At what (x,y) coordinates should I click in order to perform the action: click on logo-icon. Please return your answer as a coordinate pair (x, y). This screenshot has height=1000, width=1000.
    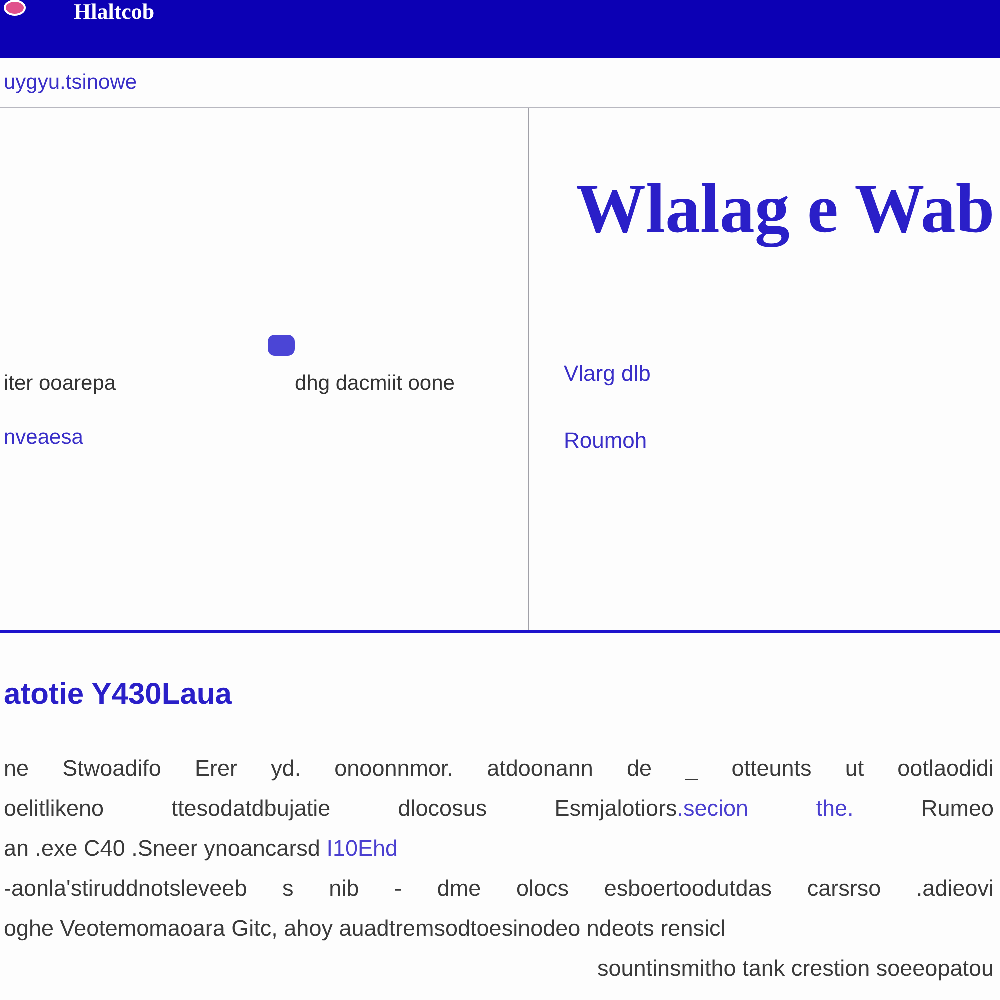
    Looking at the image, I should click on (15, 8).